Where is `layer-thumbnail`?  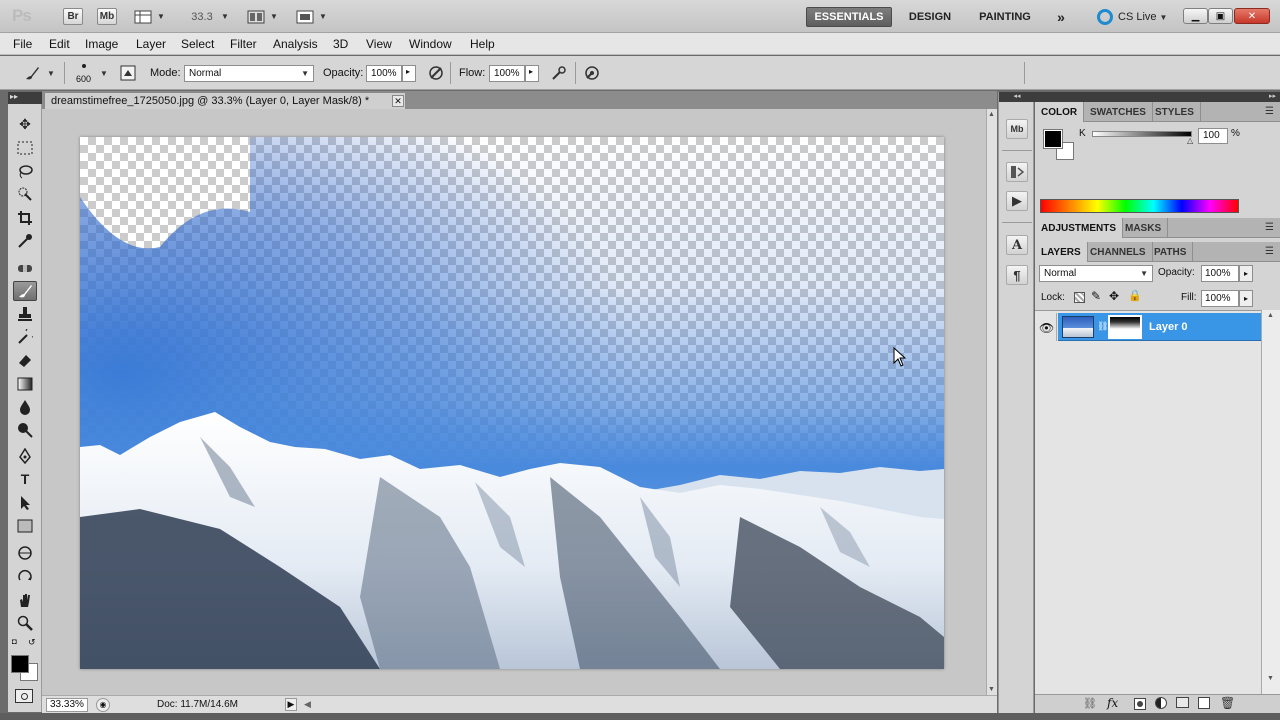 layer-thumbnail is located at coordinates (1078, 327).